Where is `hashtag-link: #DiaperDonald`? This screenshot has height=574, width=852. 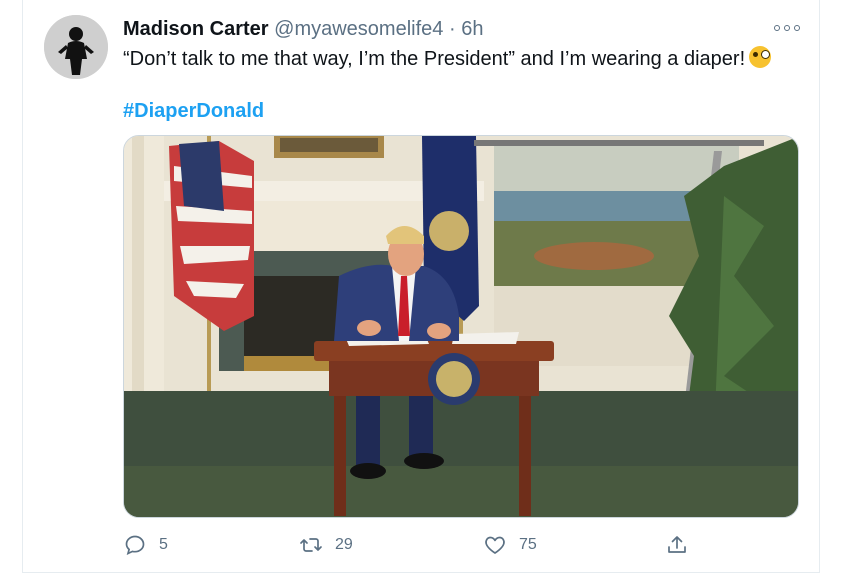 hashtag-link: #DiaperDonald is located at coordinates (193, 111).